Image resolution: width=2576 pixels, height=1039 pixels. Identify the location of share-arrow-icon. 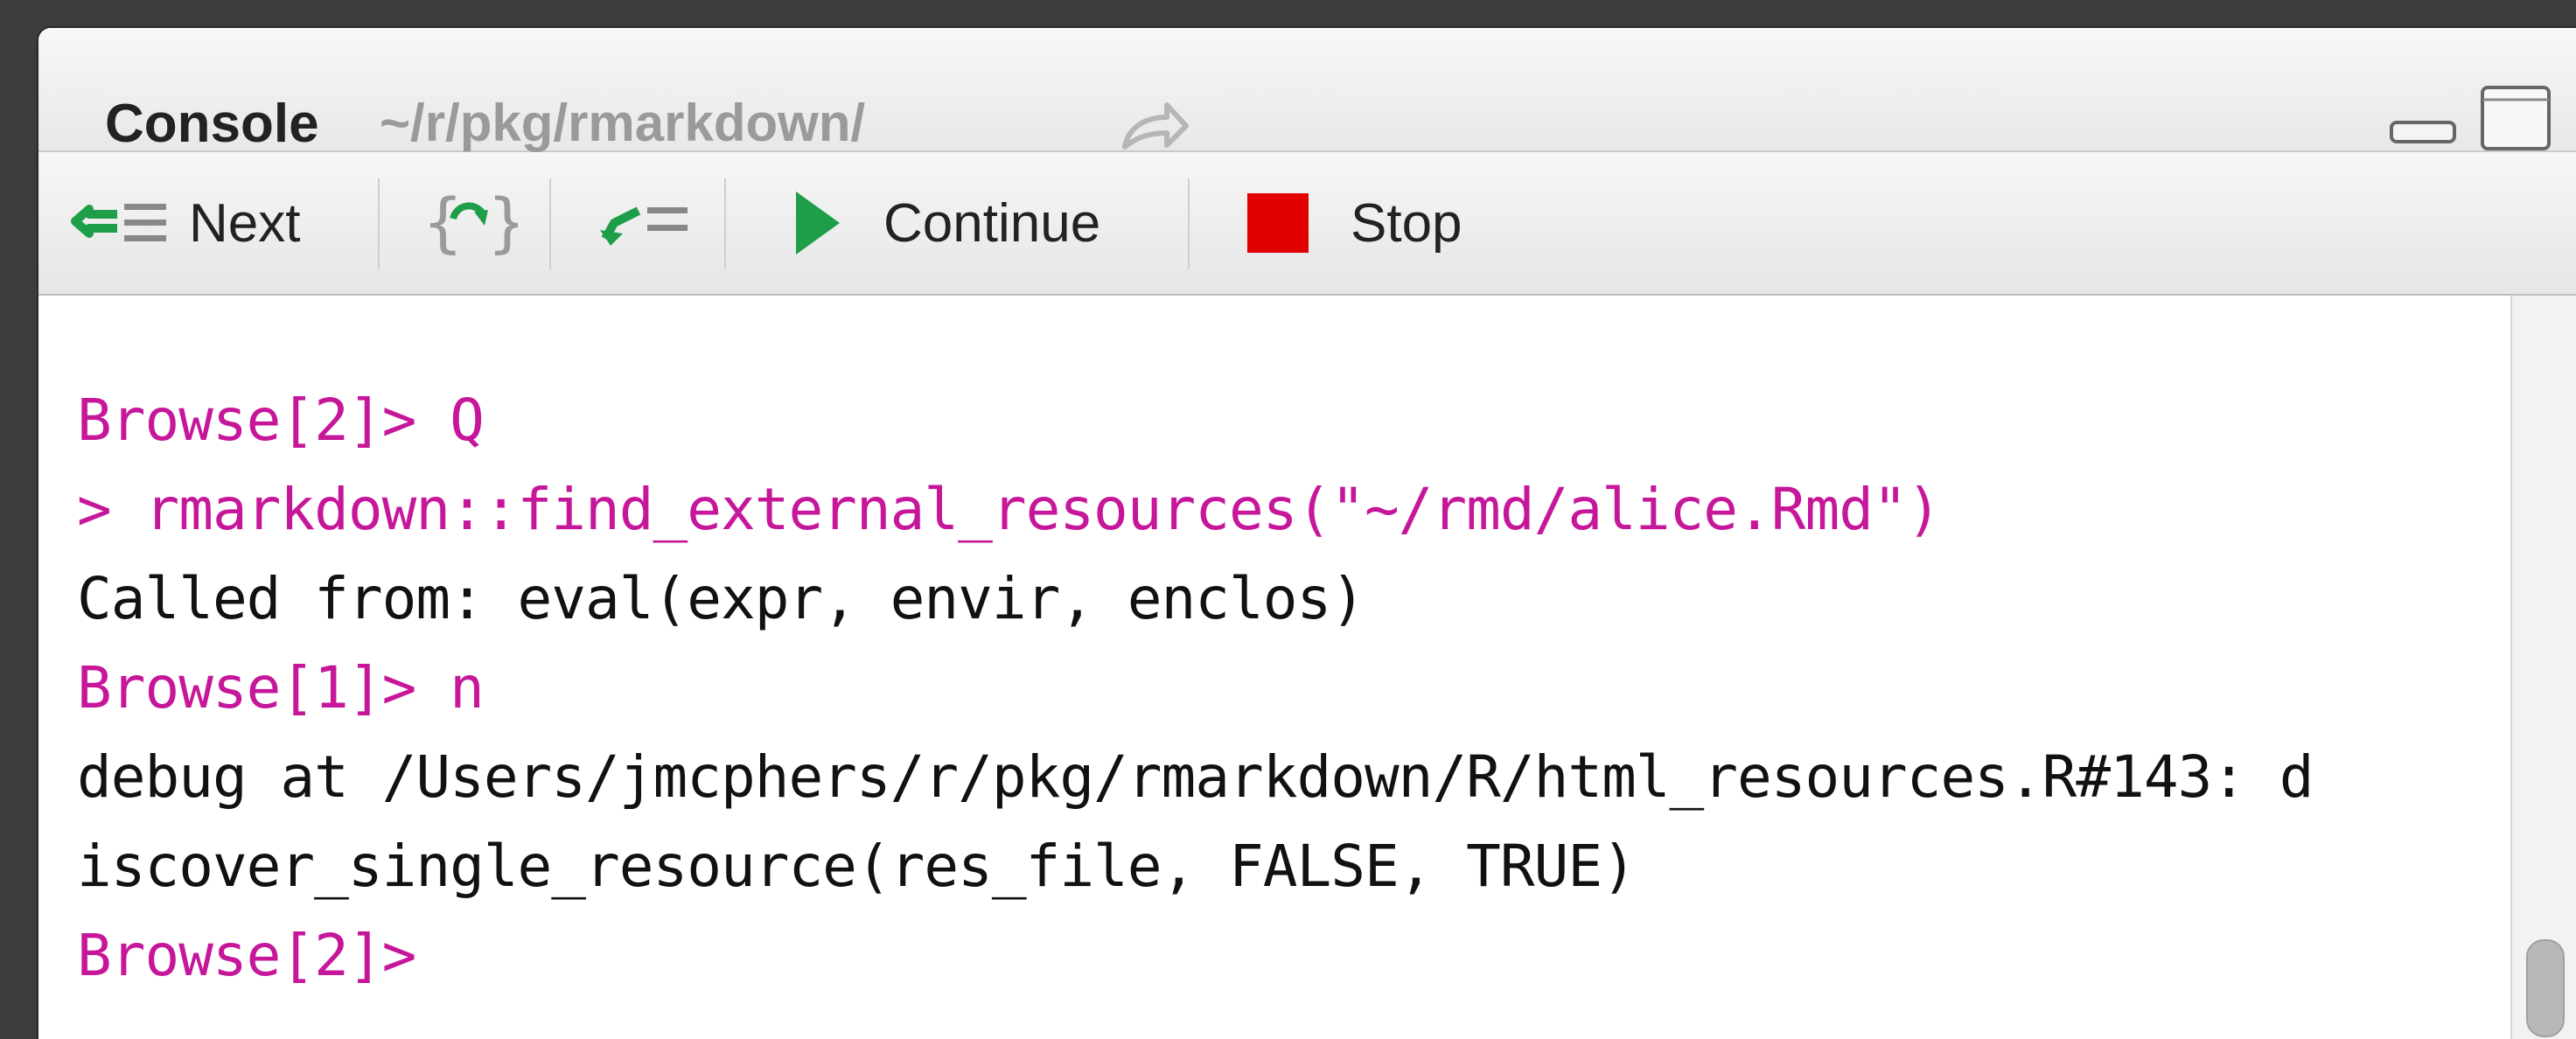
(1152, 125).